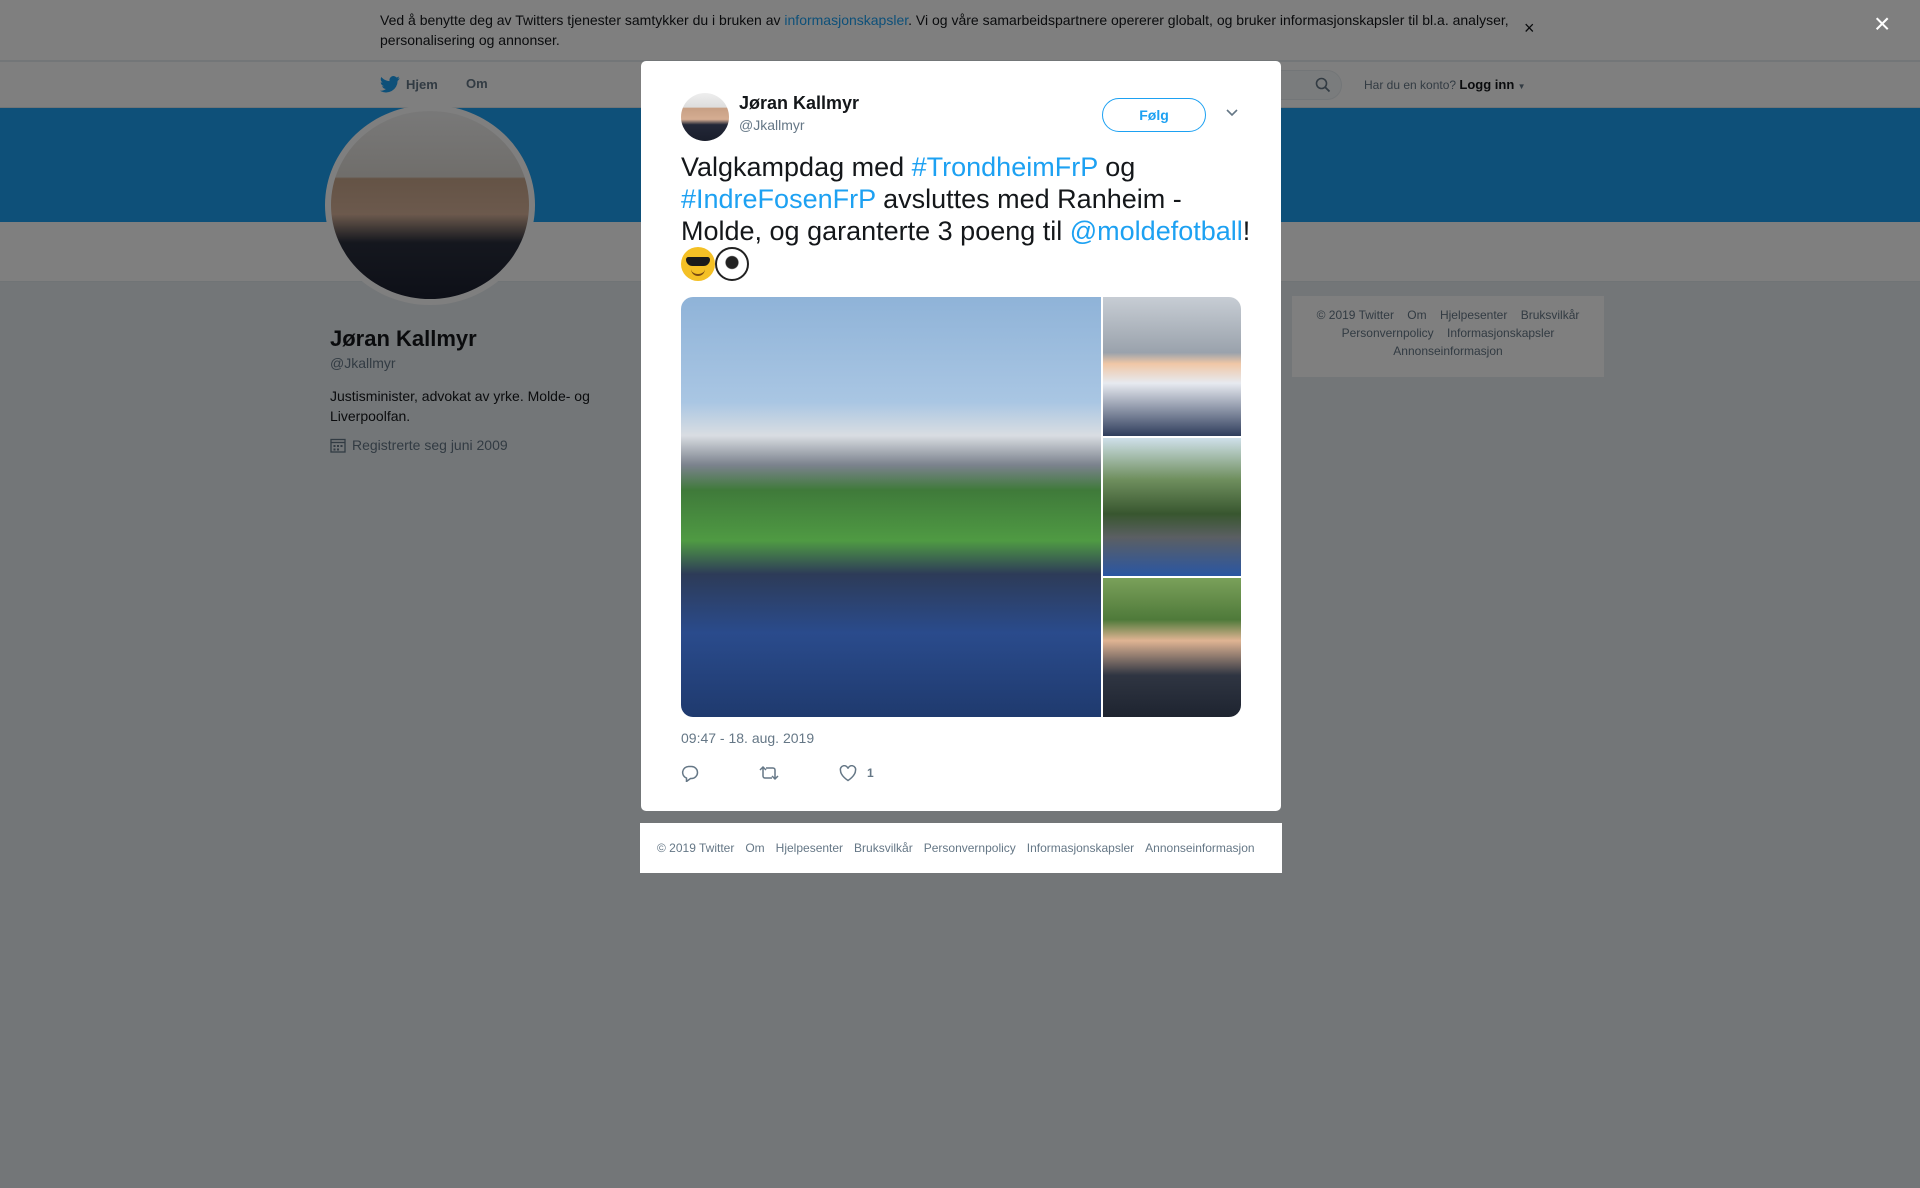 The height and width of the screenshot is (1188, 1920). Describe the element at coordinates (1172, 507) in the screenshot. I see `tweet-photo-outdoor` at that location.